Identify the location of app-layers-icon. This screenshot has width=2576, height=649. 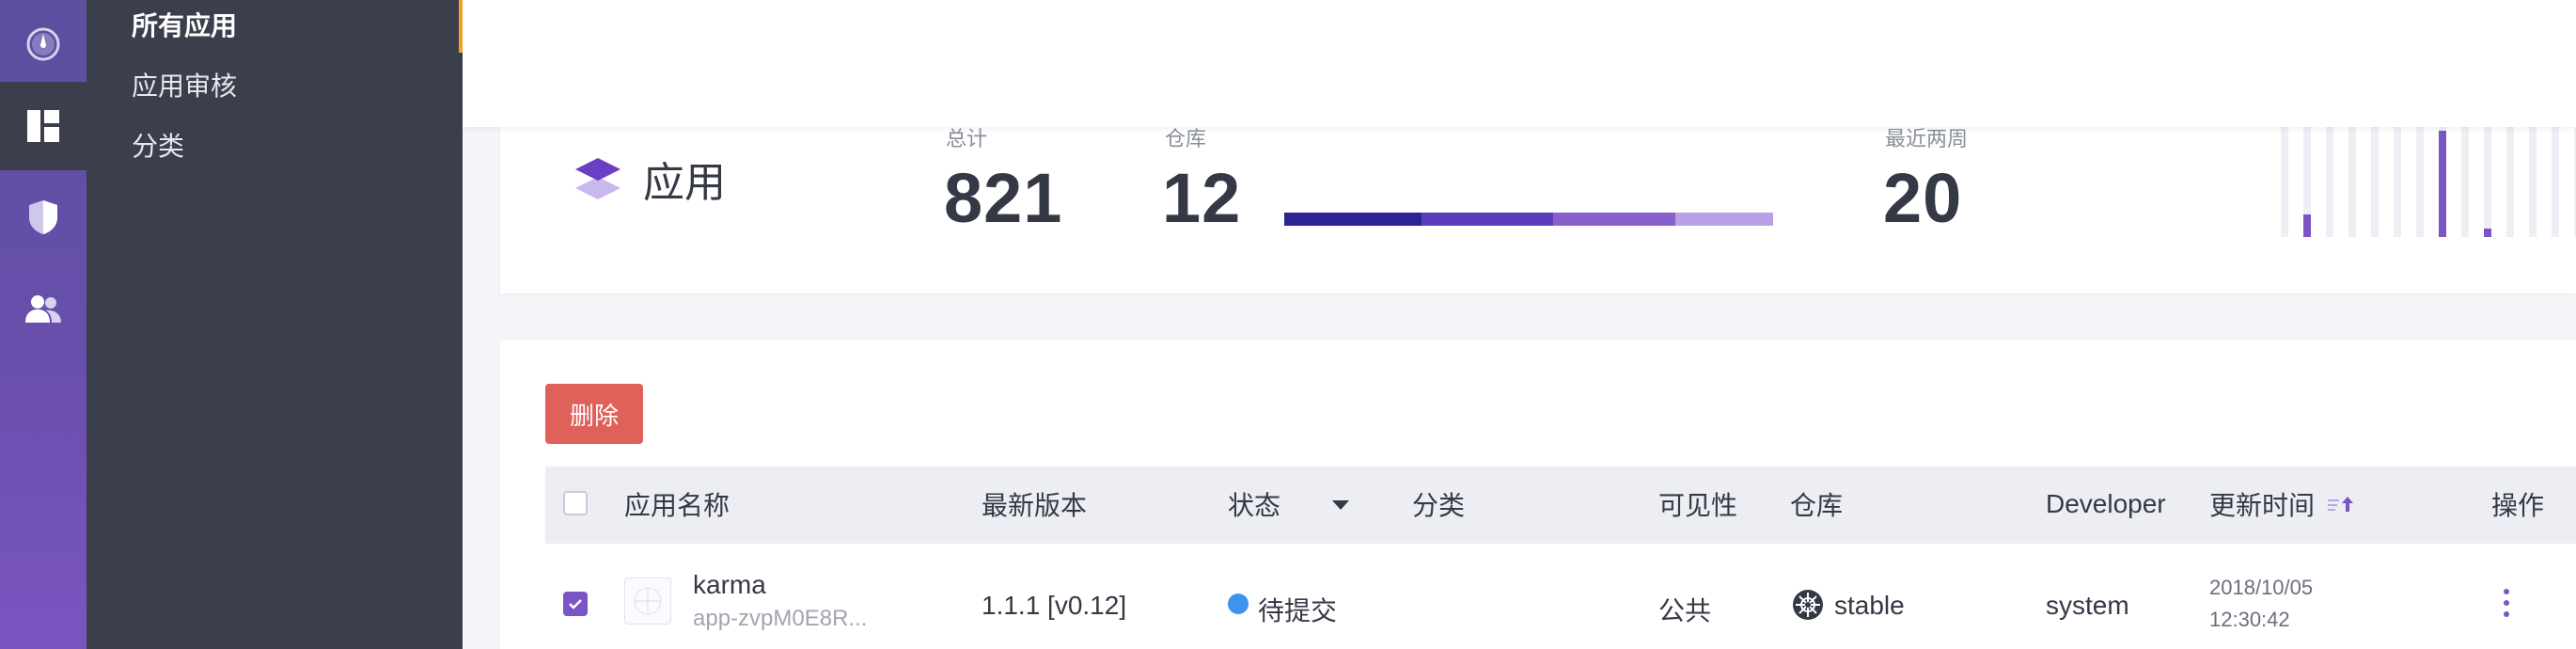
(598, 182).